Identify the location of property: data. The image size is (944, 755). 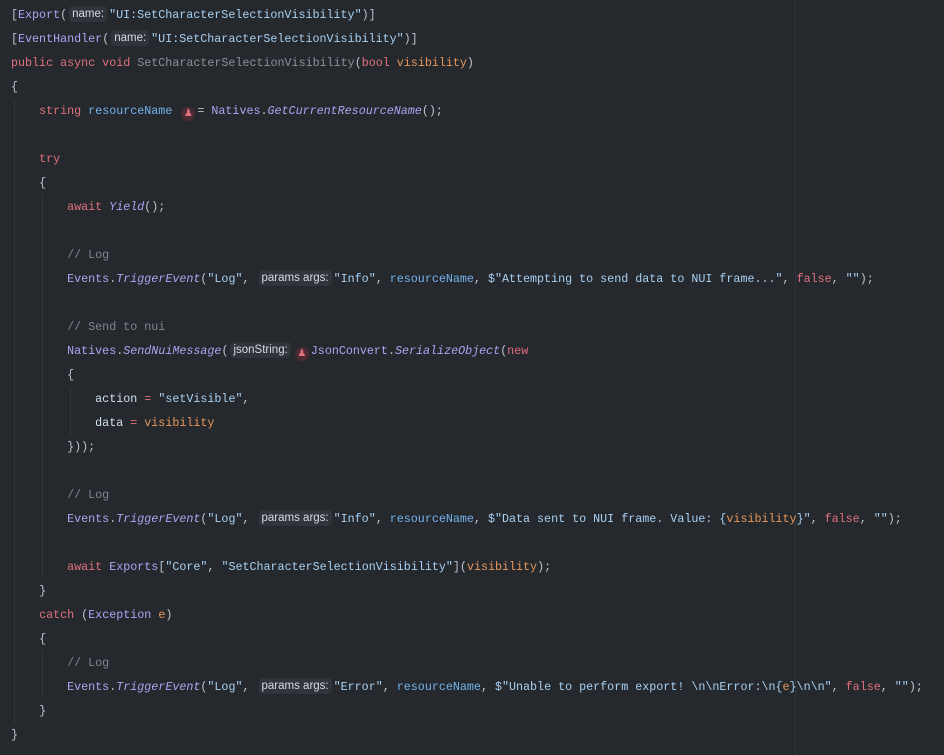
(113, 423).